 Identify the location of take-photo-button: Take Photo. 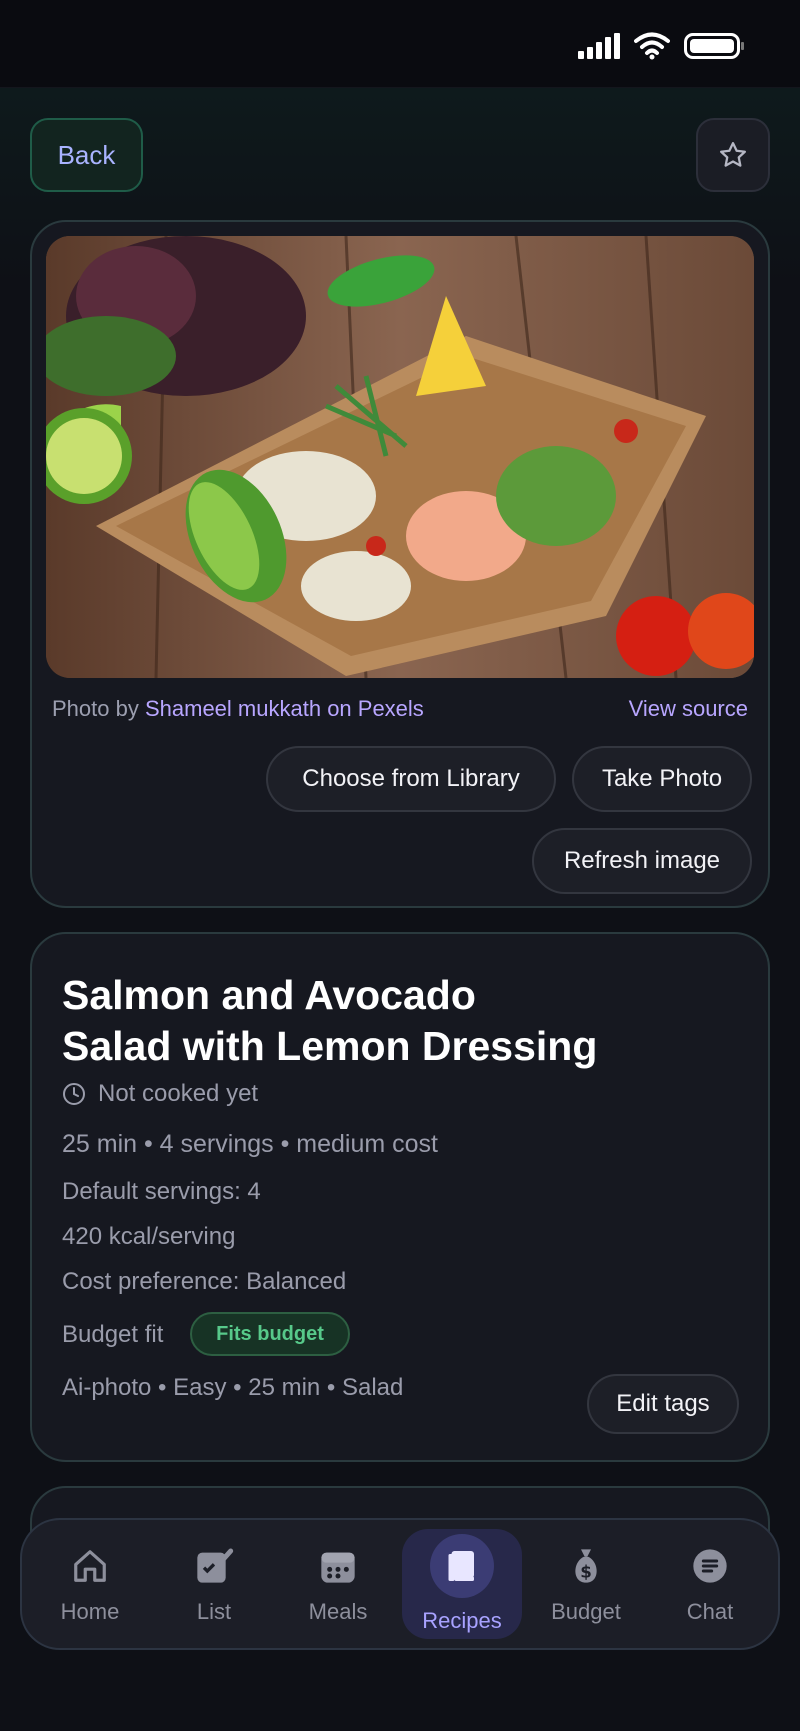
(662, 779).